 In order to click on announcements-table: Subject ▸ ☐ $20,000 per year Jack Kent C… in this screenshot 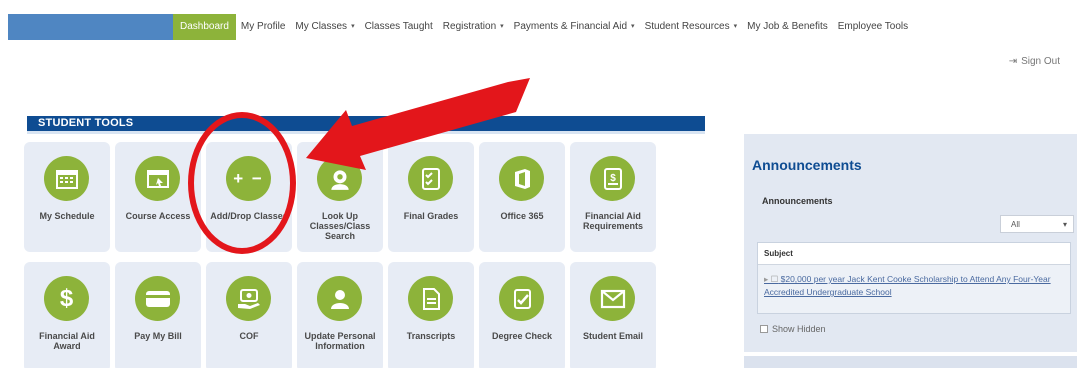, I will do `click(914, 278)`.